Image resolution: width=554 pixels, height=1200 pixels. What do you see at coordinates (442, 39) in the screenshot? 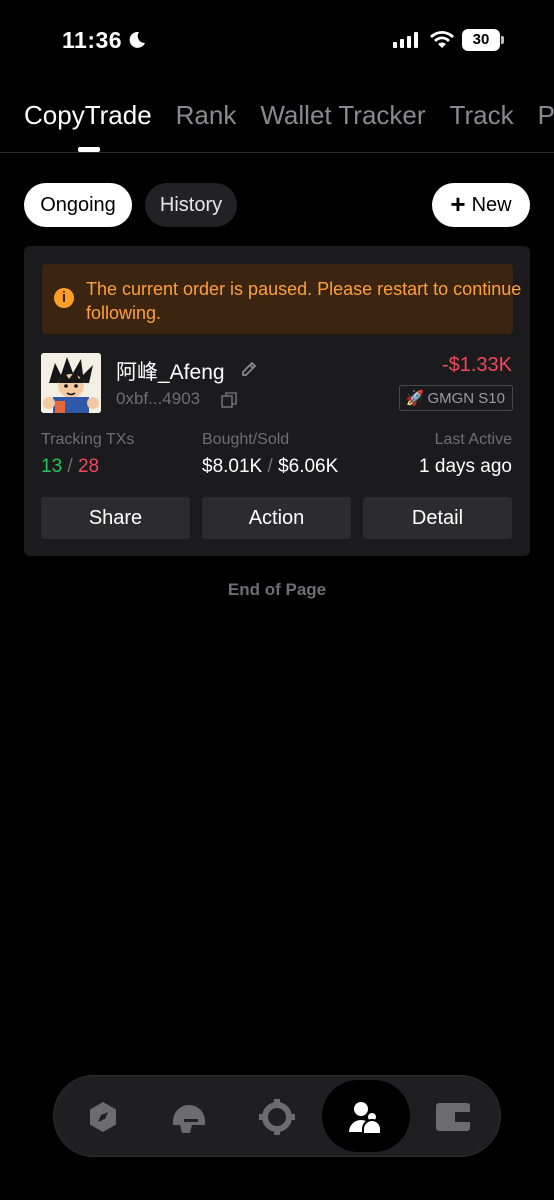
I see `wifi-icon` at bounding box center [442, 39].